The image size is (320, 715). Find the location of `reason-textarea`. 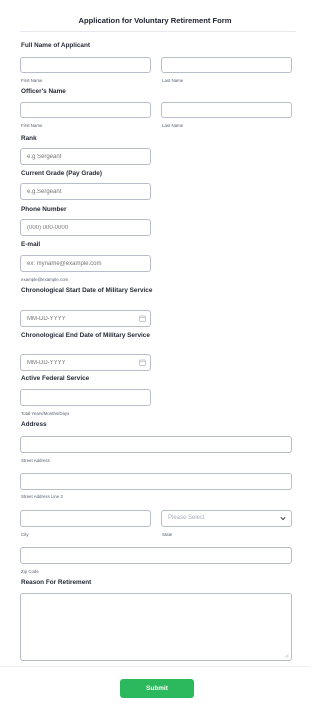

reason-textarea is located at coordinates (156, 627).